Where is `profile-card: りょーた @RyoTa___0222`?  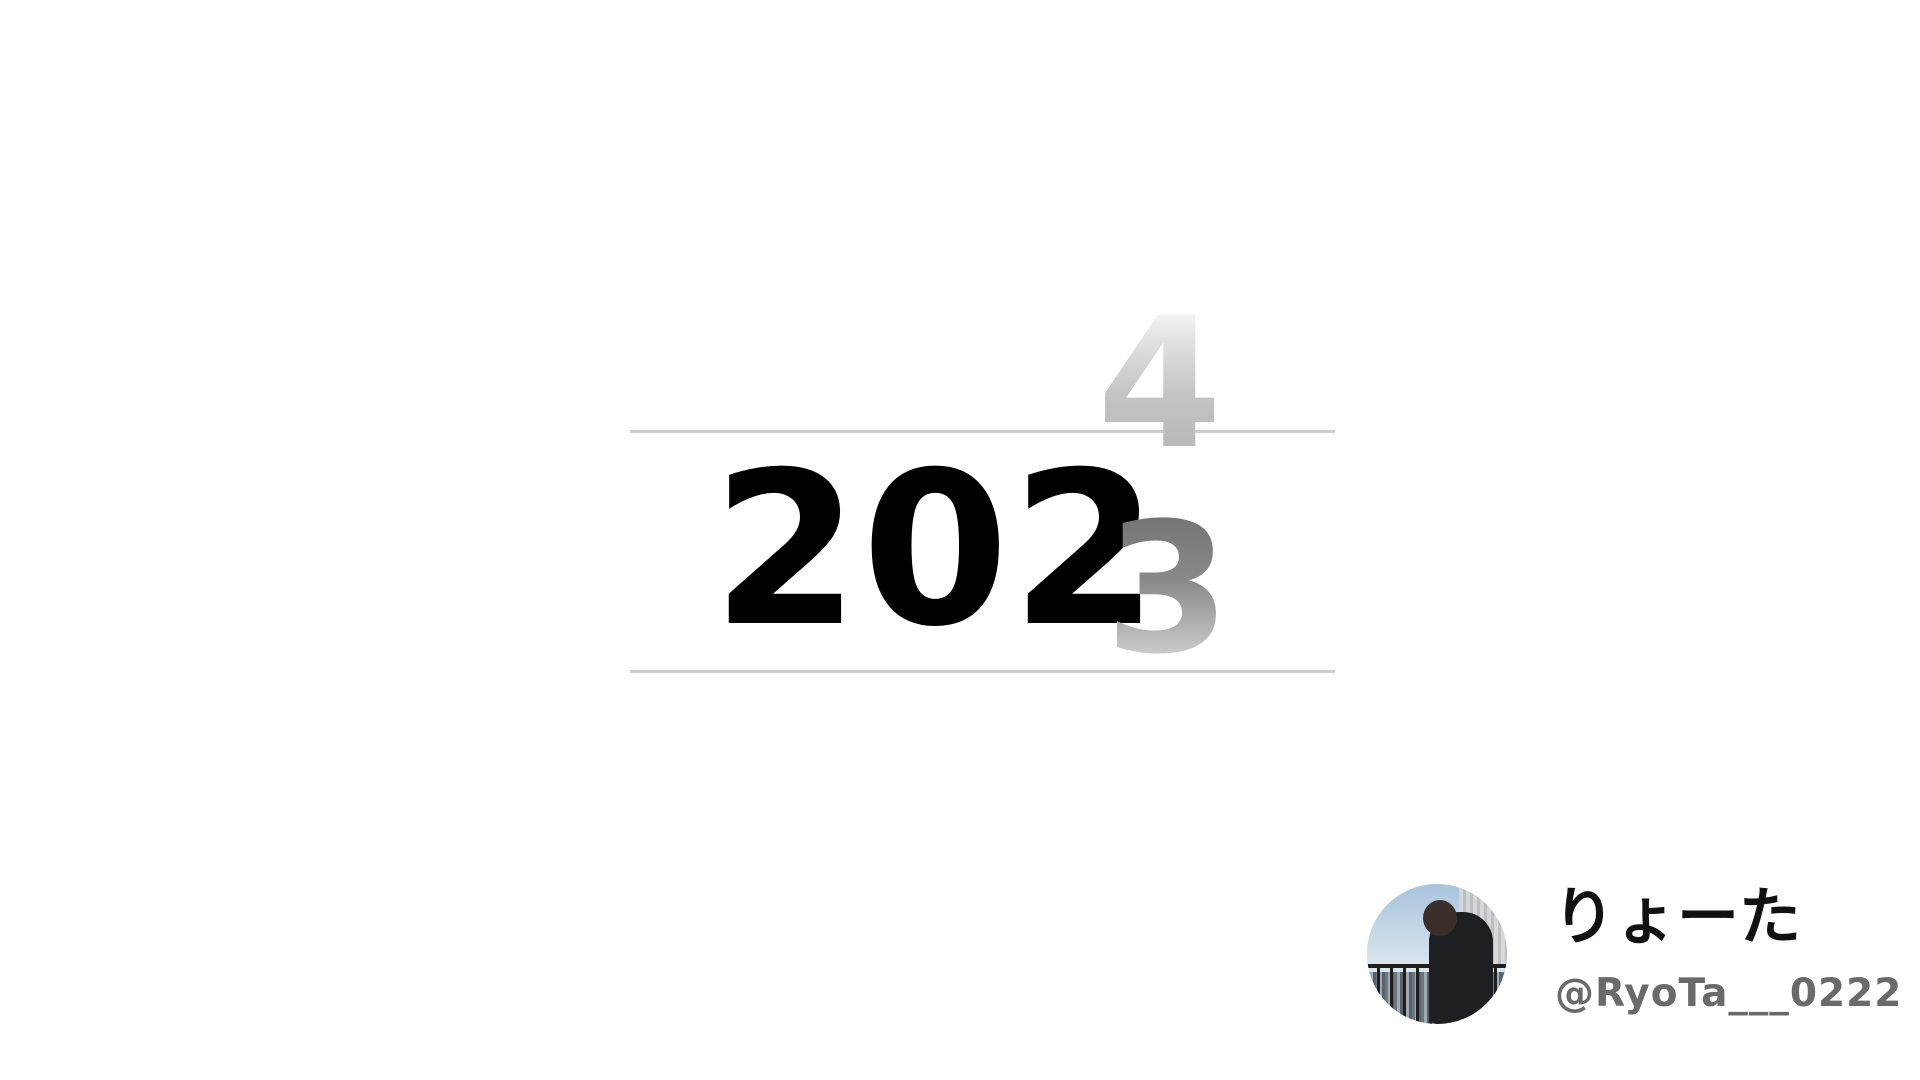
profile-card: りょーた @RyoTa___0222 is located at coordinates (1634, 957).